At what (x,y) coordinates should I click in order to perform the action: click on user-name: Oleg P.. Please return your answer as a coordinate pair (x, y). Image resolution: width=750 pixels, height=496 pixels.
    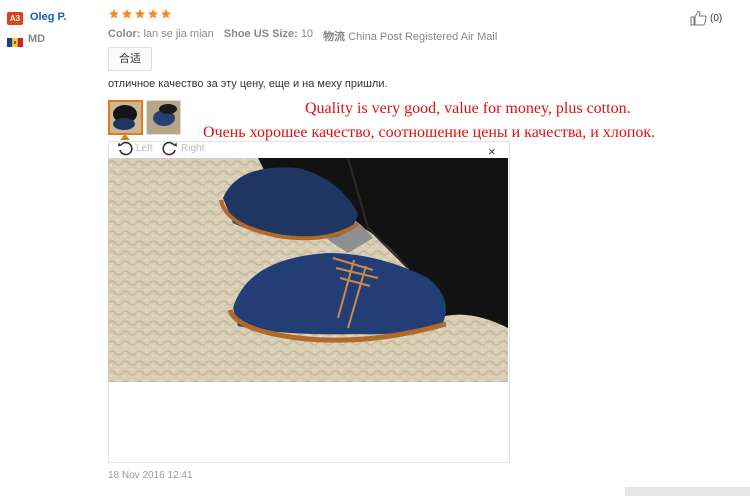
    Looking at the image, I should click on (48, 17).